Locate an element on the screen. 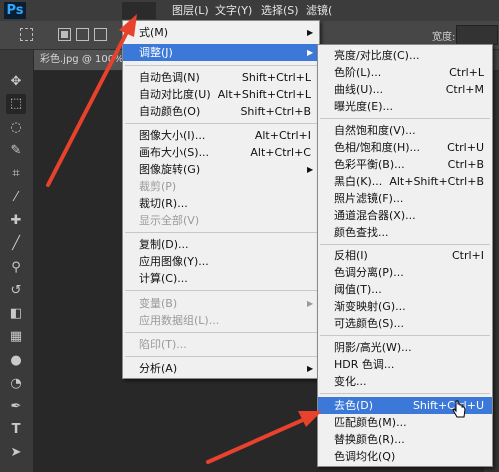 Image resolution: width=499 pixels, height=472 pixels. eyedropper-tool-icon: ⁄ is located at coordinates (16, 198).